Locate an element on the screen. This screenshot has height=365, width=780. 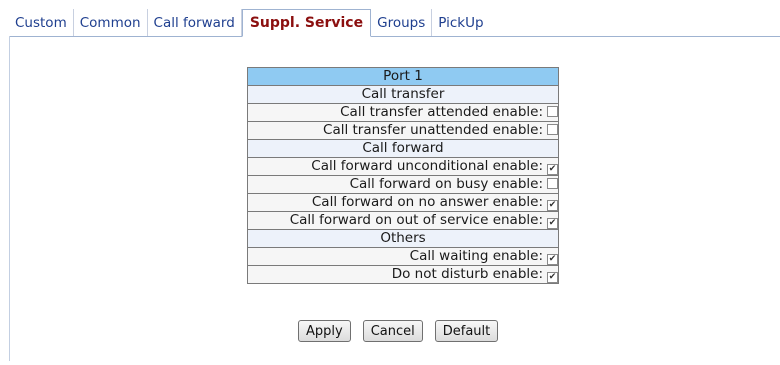
setting-row-cf-busy: Call forward on busy enable: is located at coordinates (403, 184).